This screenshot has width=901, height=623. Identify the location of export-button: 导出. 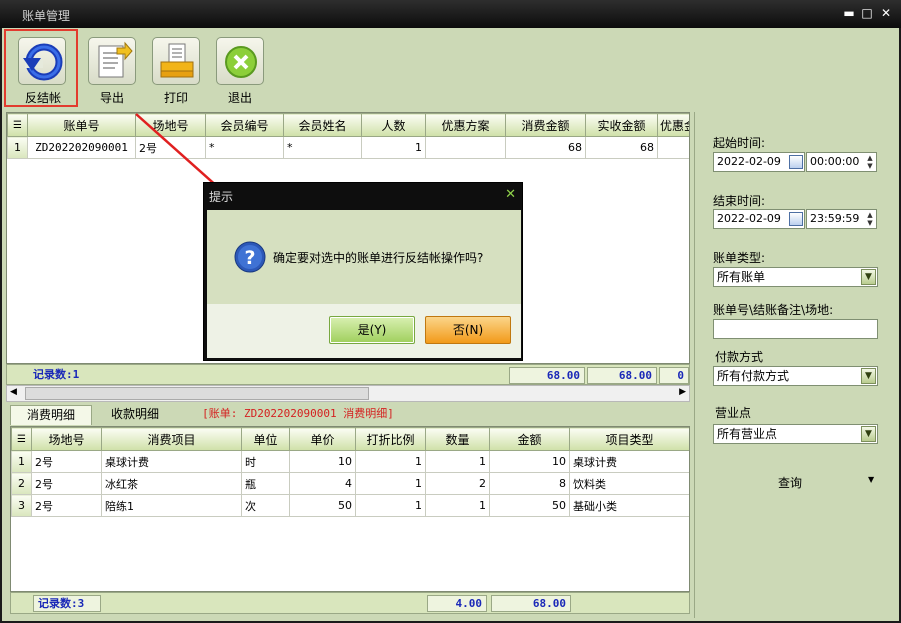
(112, 70).